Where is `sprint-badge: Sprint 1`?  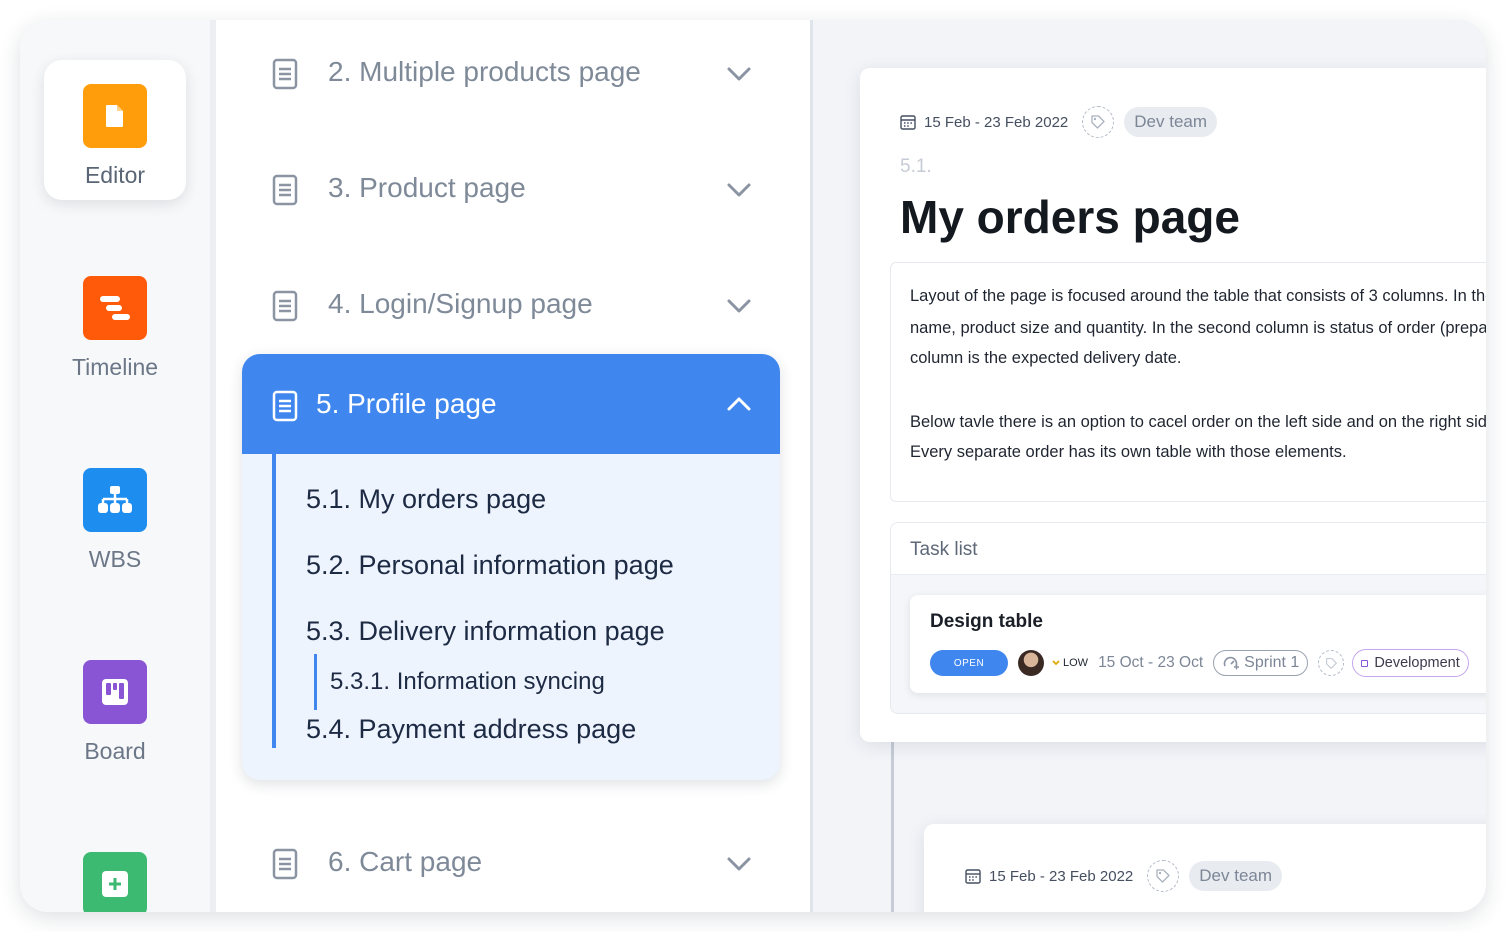 sprint-badge: Sprint 1 is located at coordinates (1261, 663).